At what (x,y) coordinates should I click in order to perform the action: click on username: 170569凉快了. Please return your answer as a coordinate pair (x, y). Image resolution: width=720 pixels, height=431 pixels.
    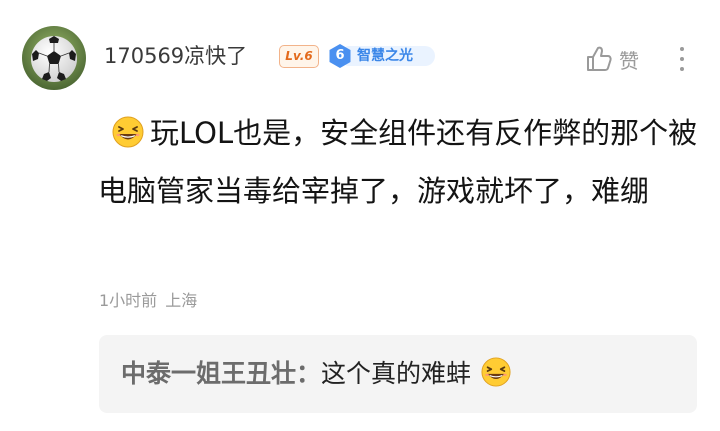
    Looking at the image, I should click on (175, 56).